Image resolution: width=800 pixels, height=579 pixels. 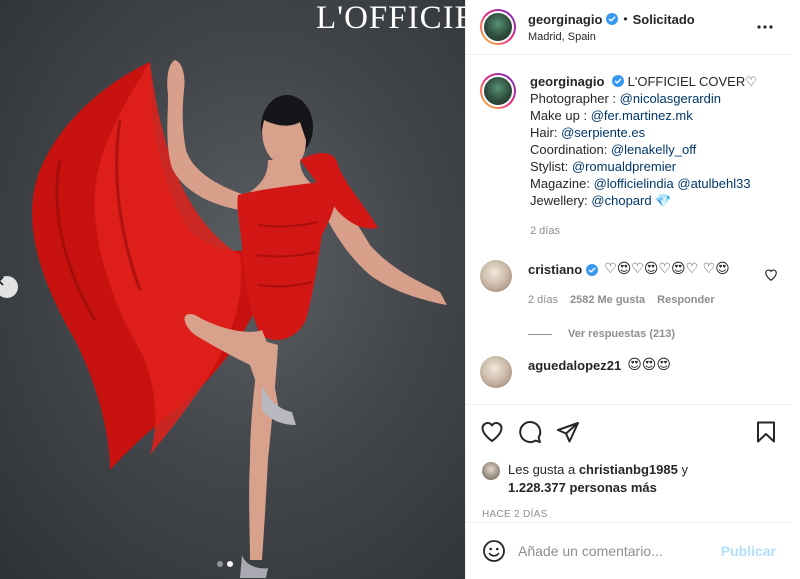 I want to click on comment-heart-icon, so click(x=771, y=275).